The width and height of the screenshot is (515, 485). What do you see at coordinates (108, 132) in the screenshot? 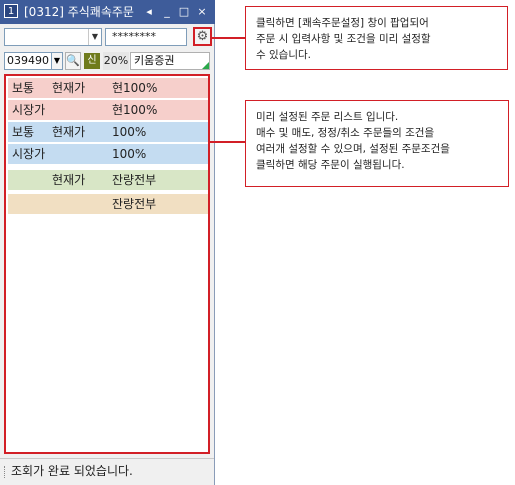
I see `order-row-3: 보통 현재가 100%` at bounding box center [108, 132].